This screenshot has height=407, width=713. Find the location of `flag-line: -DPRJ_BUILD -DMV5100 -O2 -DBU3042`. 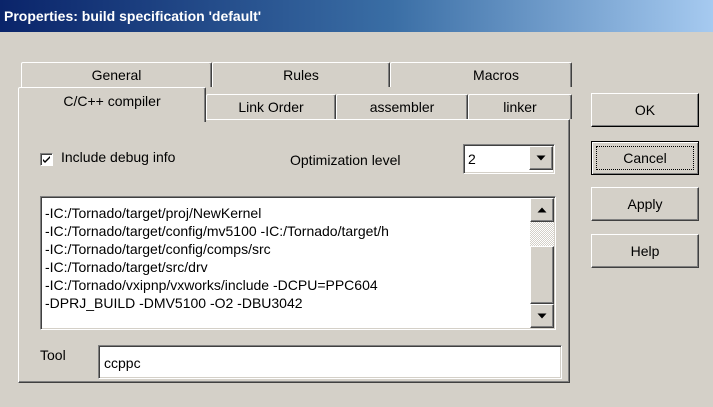

flag-line: -DPRJ_BUILD -DMV5100 -O2 -DBU3042 is located at coordinates (174, 303).